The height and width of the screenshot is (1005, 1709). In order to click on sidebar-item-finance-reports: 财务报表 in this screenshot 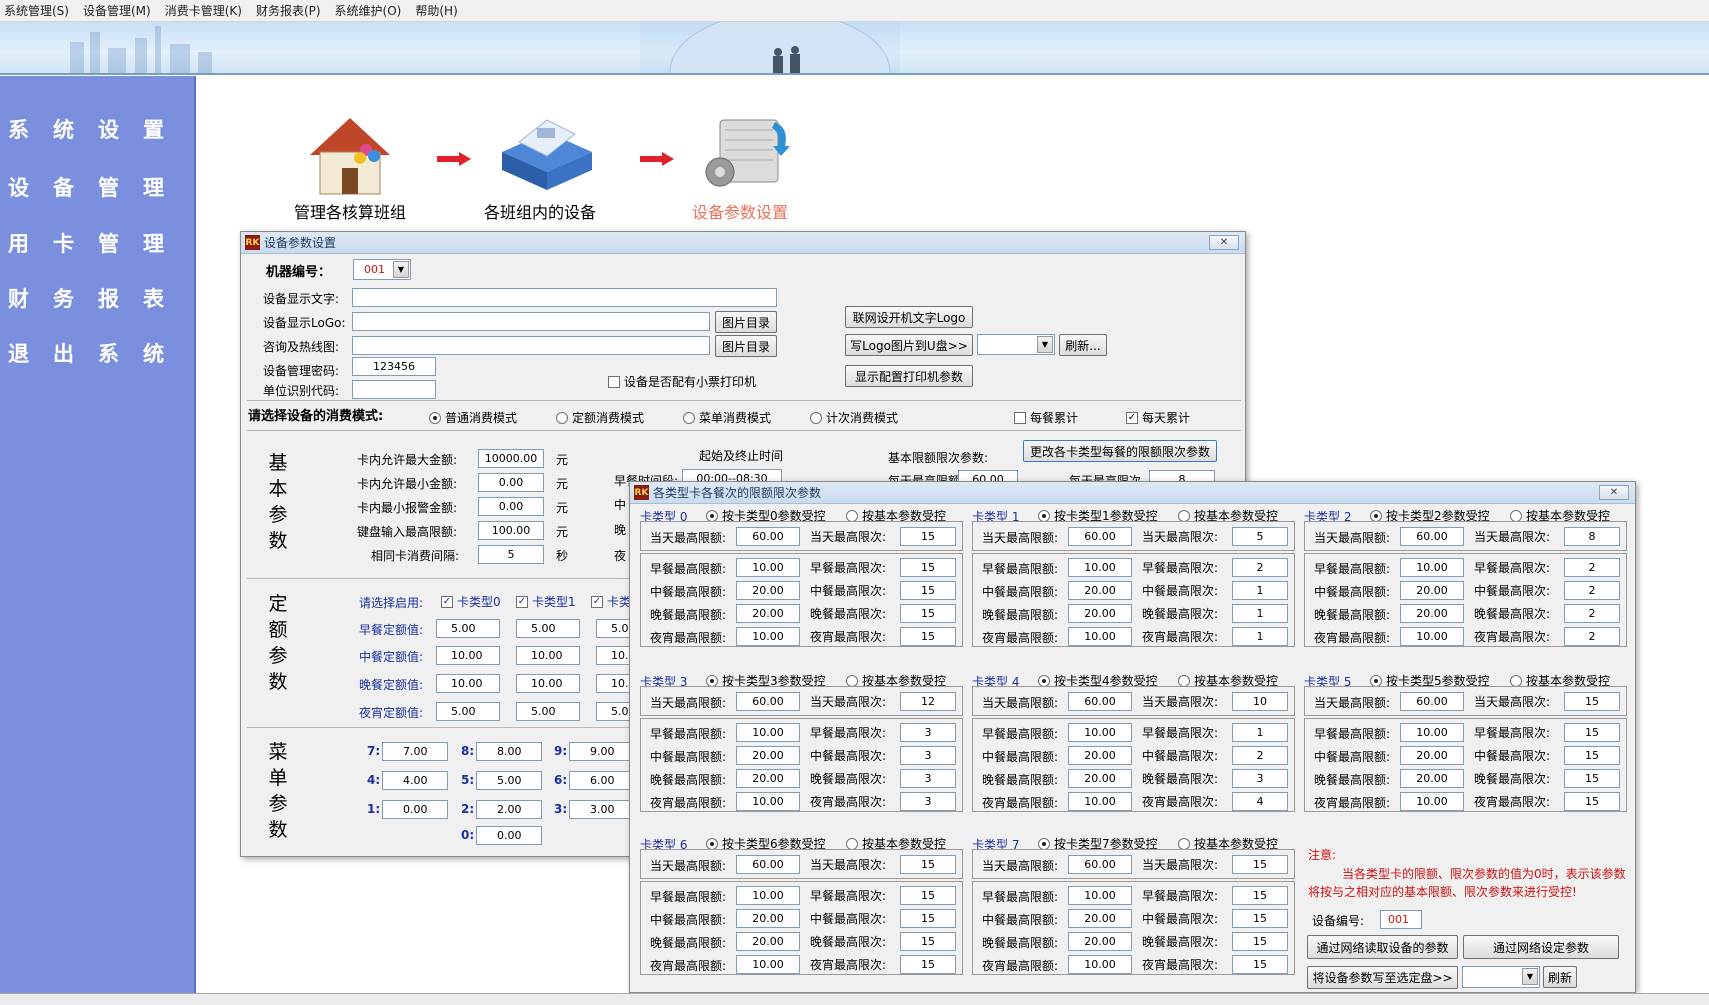, I will do `click(98, 298)`.